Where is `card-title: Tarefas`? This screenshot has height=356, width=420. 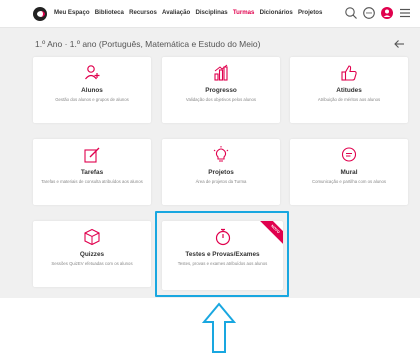
card-title: Tarefas is located at coordinates (92, 172).